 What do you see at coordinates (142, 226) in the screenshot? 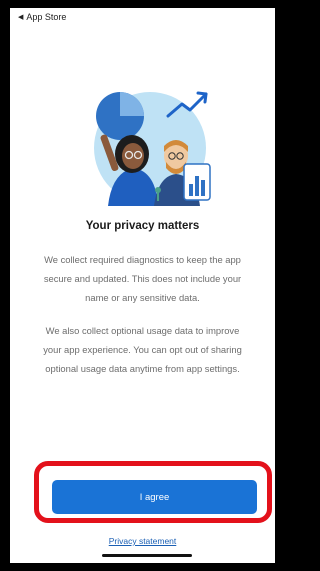
I see `page-title: Your privacy matters` at bounding box center [142, 226].